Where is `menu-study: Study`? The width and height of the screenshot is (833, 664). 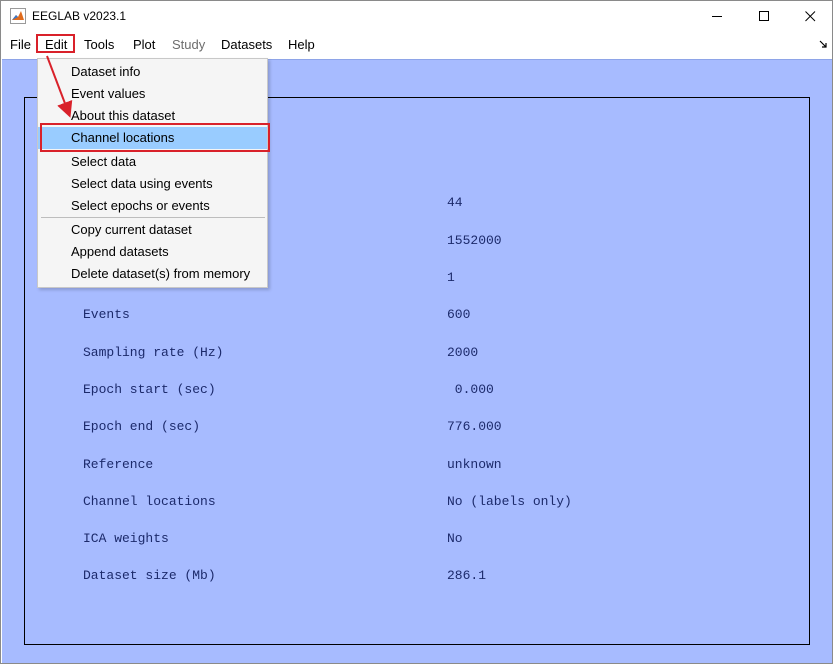 menu-study: Study is located at coordinates (188, 44).